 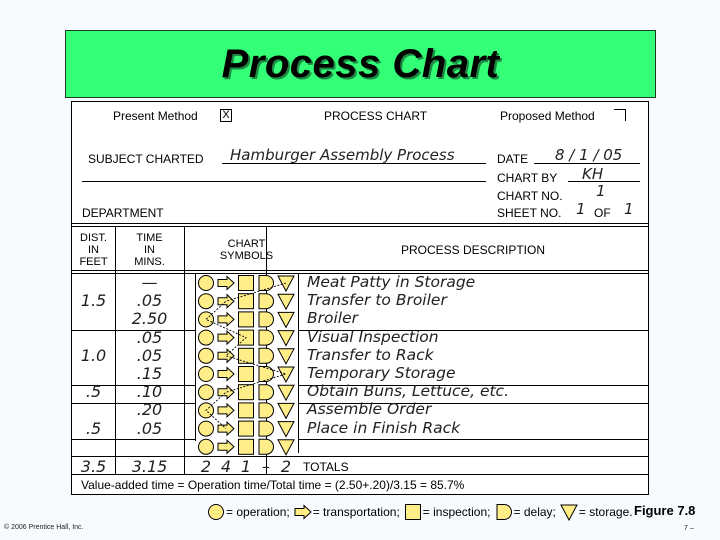 I want to click on legend-transportation-icon, so click(x=303, y=512).